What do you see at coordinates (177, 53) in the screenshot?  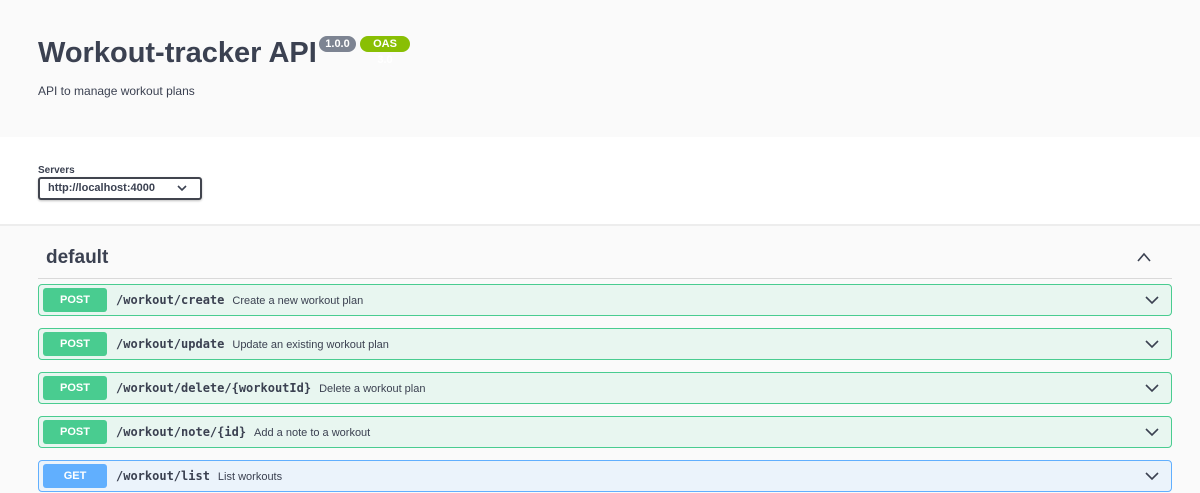 I see `api-title: Workout-tracker API` at bounding box center [177, 53].